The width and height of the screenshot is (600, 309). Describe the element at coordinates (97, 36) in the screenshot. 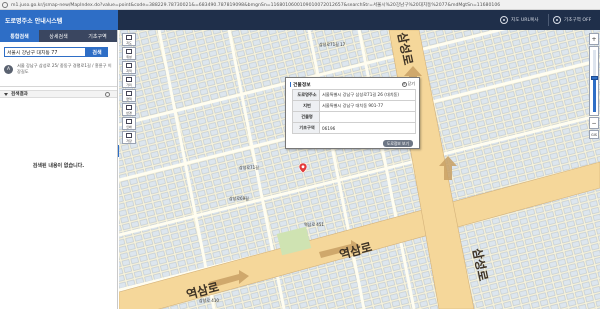

I see `tab-basic-area: 기초구역` at that location.